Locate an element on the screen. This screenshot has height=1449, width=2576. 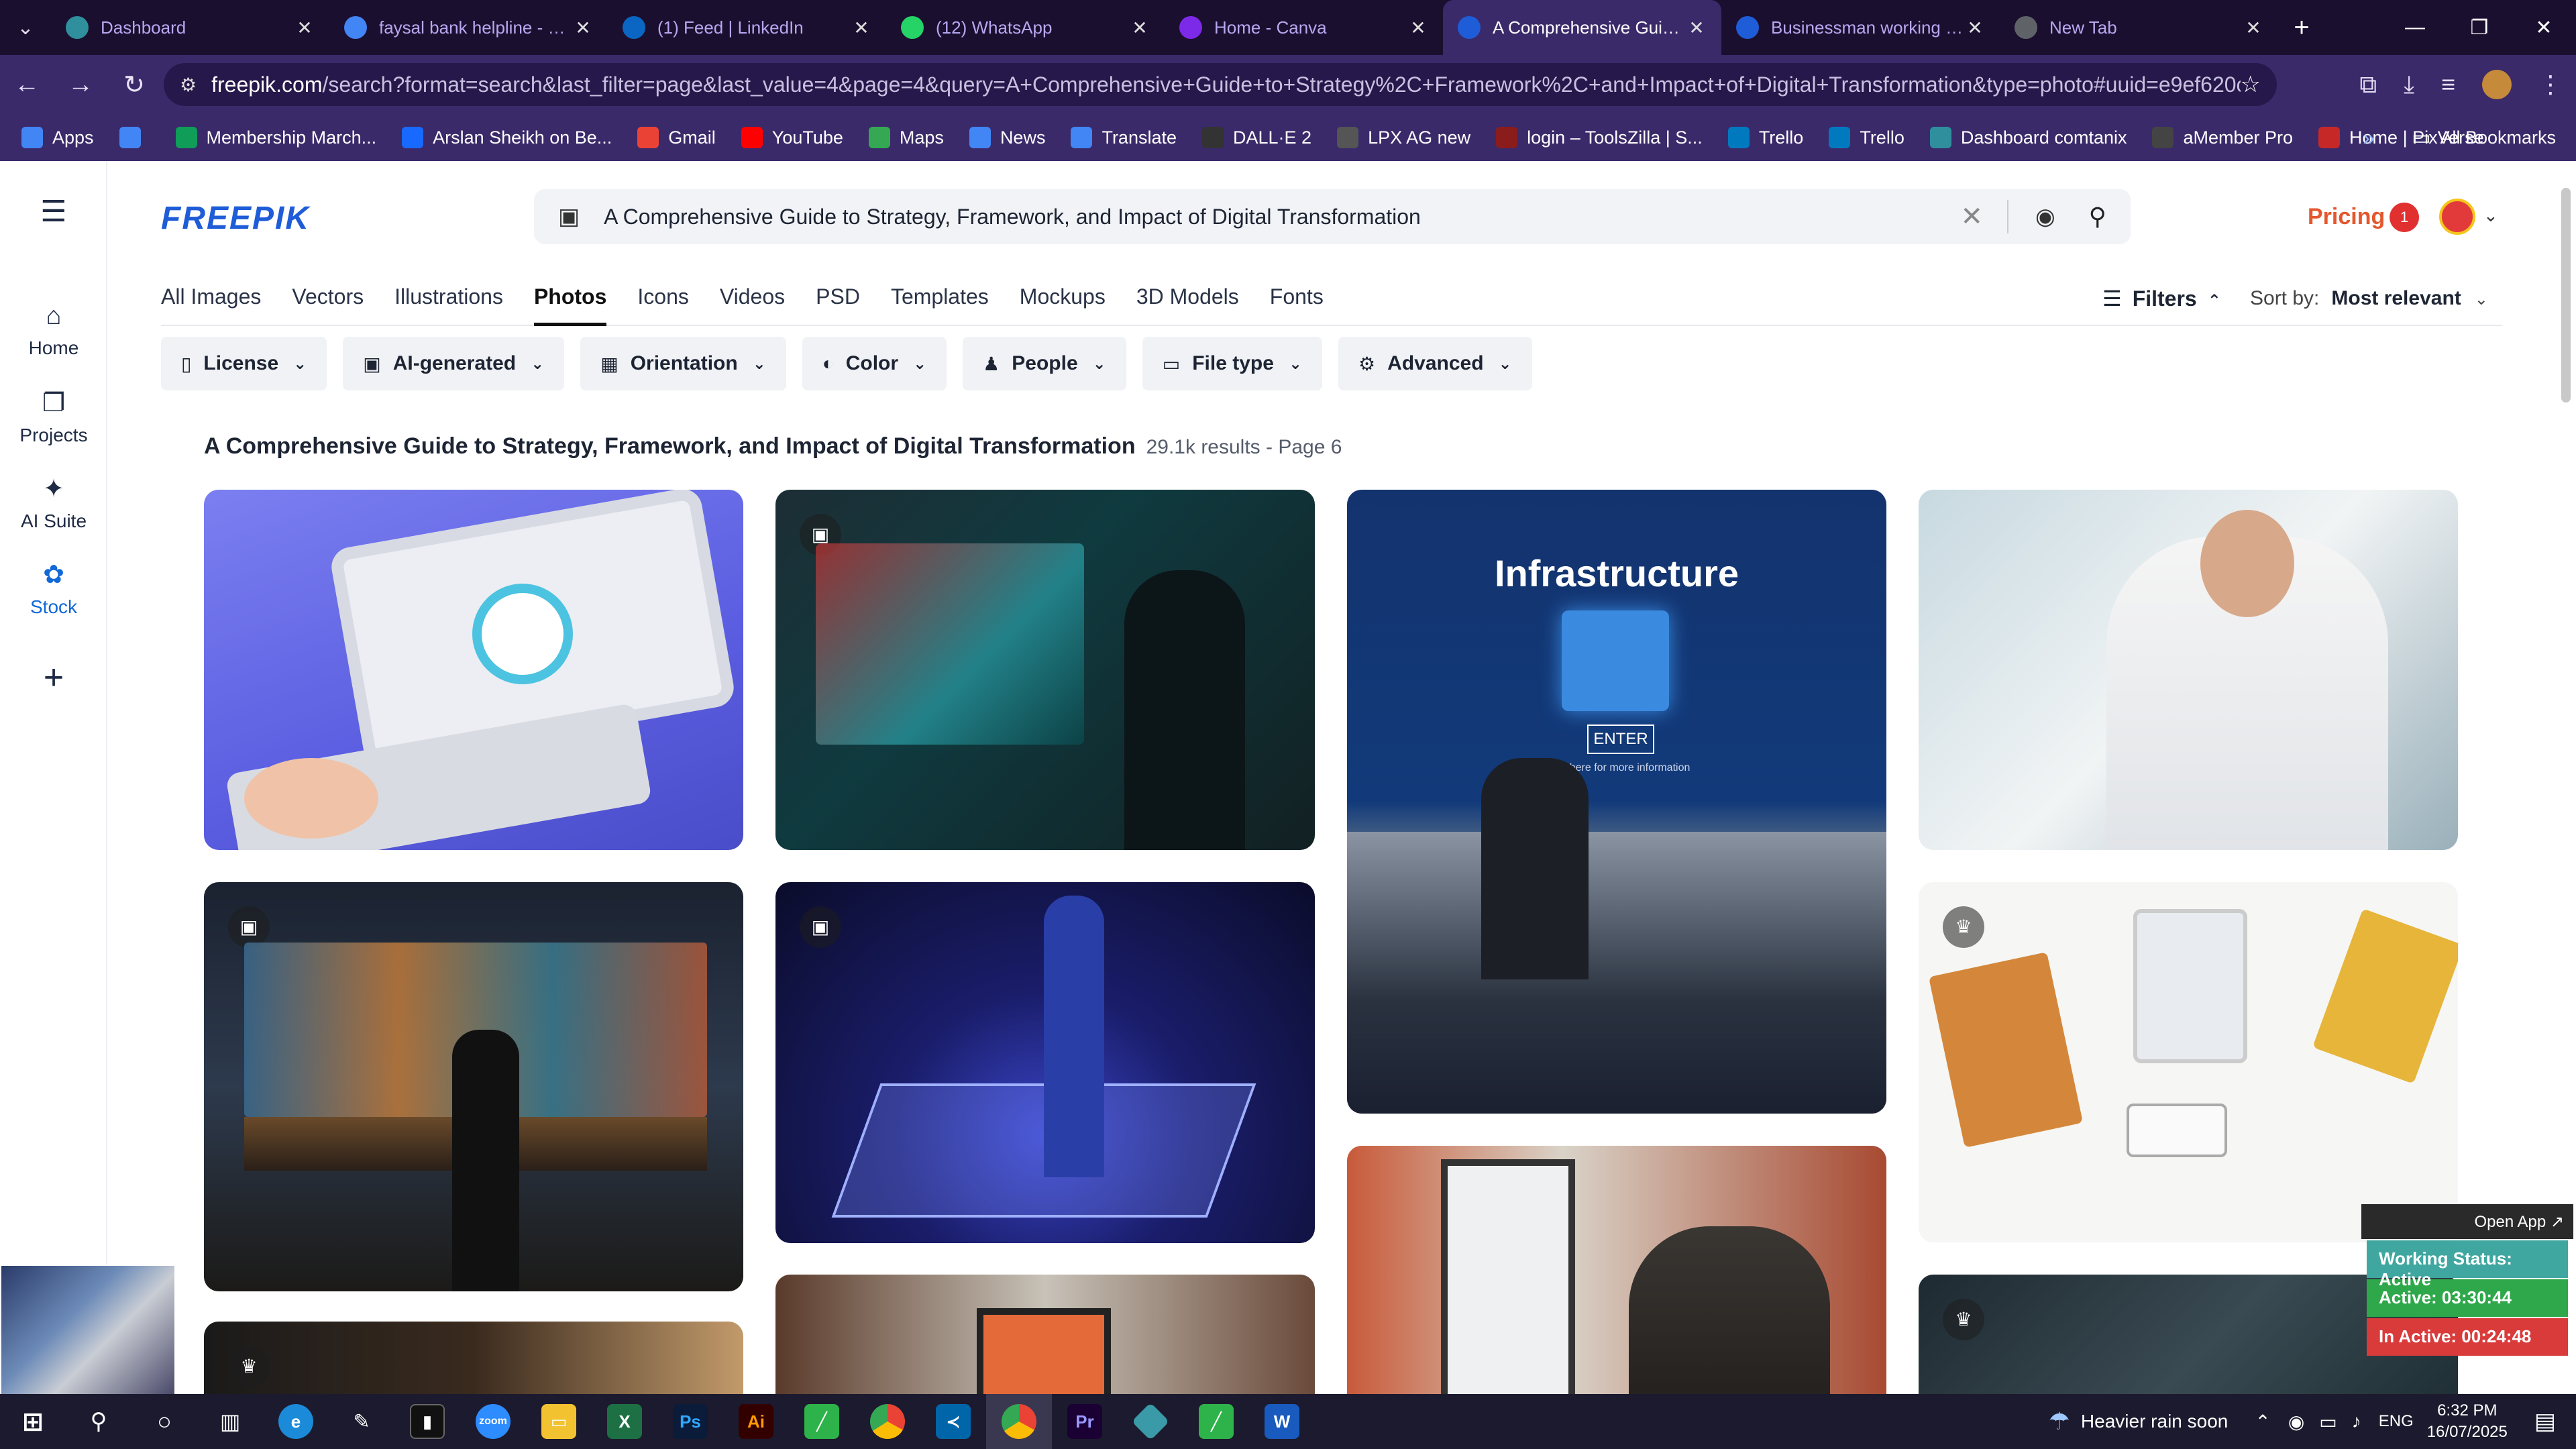
green-app-icon: ╱ is located at coordinates (822, 1421).